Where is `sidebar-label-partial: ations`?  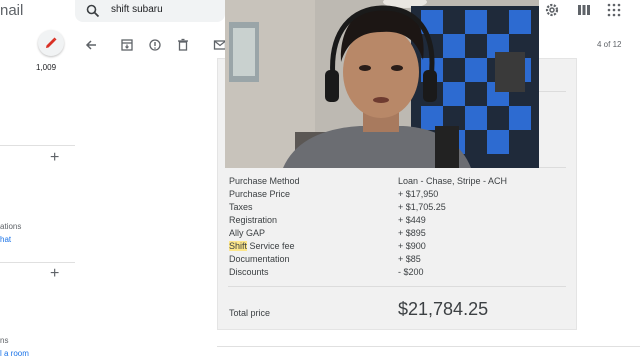
sidebar-label-partial: ations is located at coordinates (10, 226).